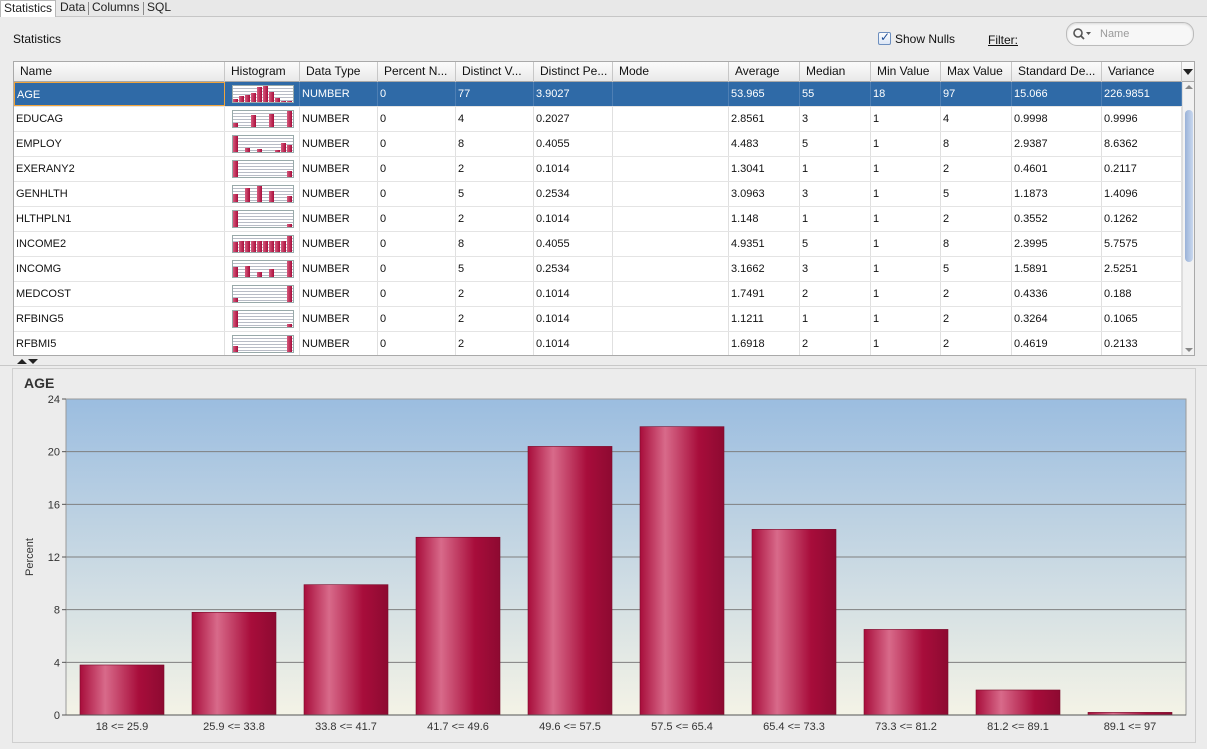 The width and height of the screenshot is (1207, 749). What do you see at coordinates (1187, 72) in the screenshot?
I see `column-chooser-icon` at bounding box center [1187, 72].